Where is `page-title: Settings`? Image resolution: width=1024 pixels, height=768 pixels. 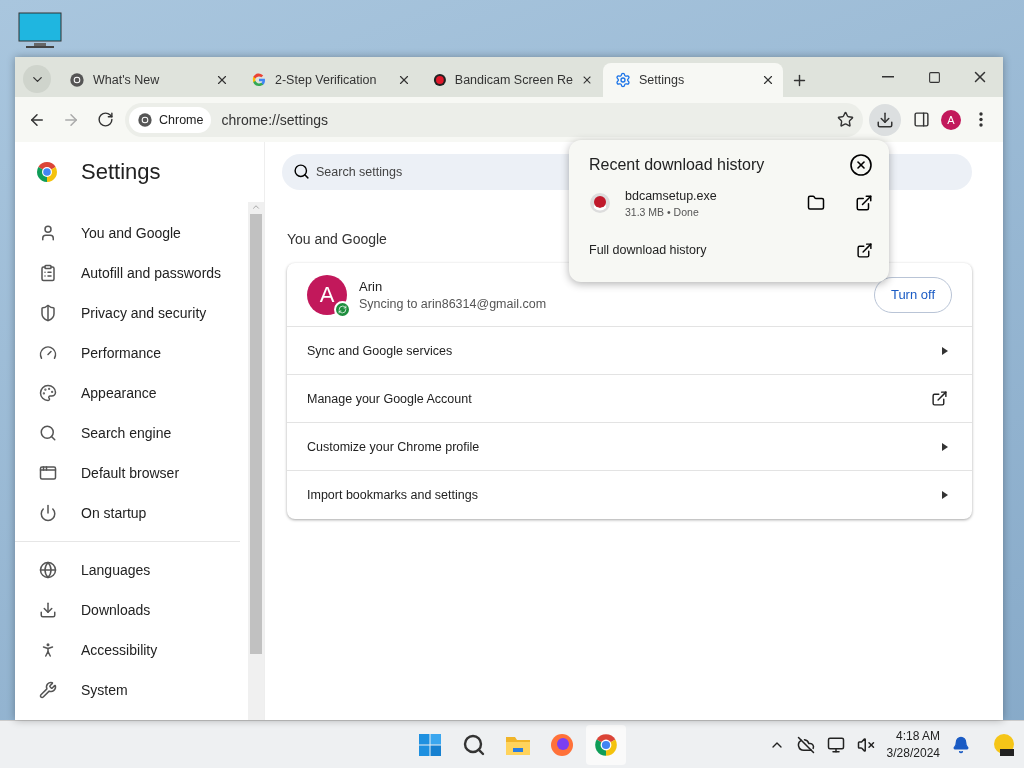
page-title: Settings is located at coordinates (121, 172).